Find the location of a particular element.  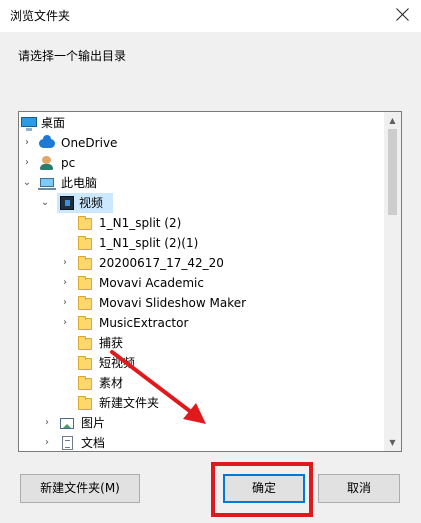

annotation-arrow-icon is located at coordinates (158, 387).